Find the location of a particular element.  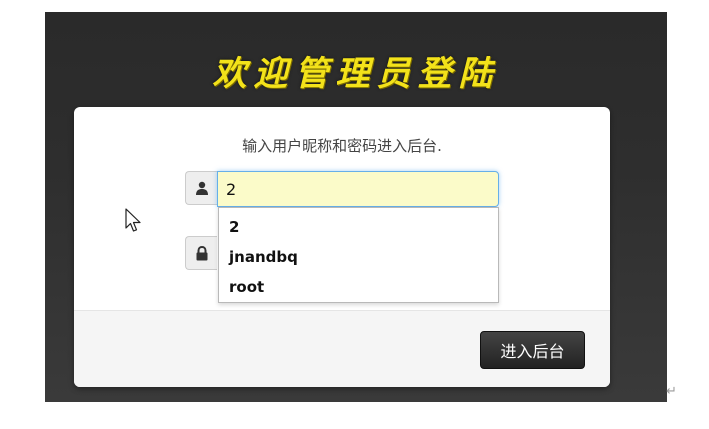

autocomplete-option: jnandbq is located at coordinates (358, 257).